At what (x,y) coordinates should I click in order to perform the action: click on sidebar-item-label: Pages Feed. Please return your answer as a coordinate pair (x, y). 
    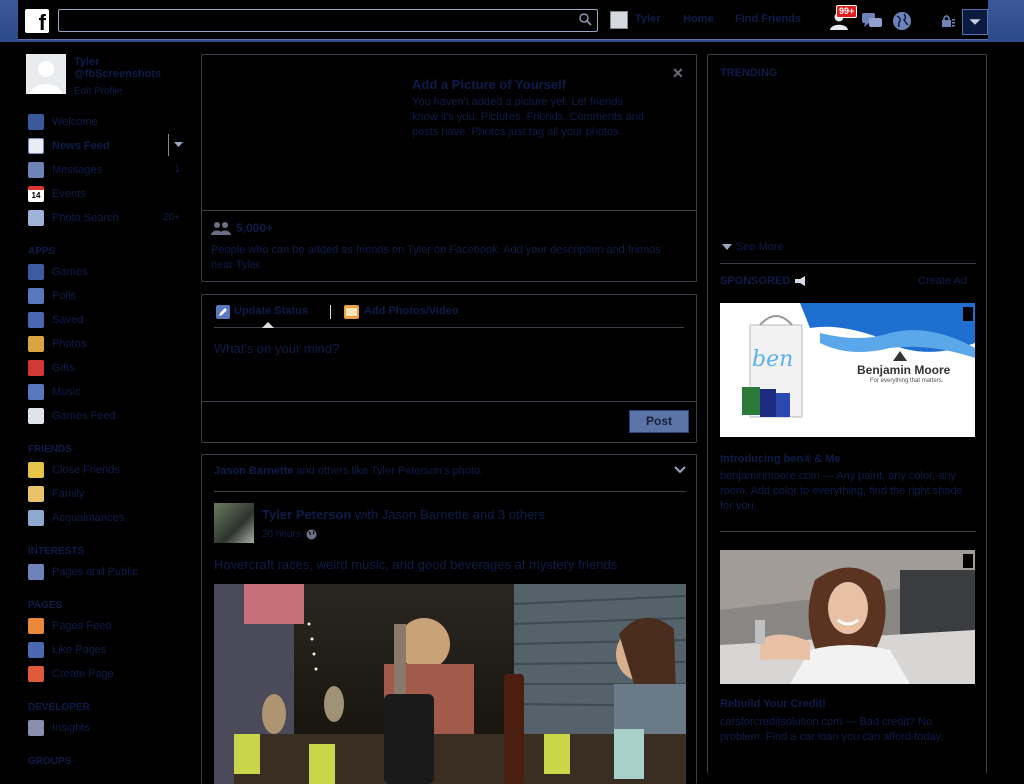
    Looking at the image, I should click on (82, 626).